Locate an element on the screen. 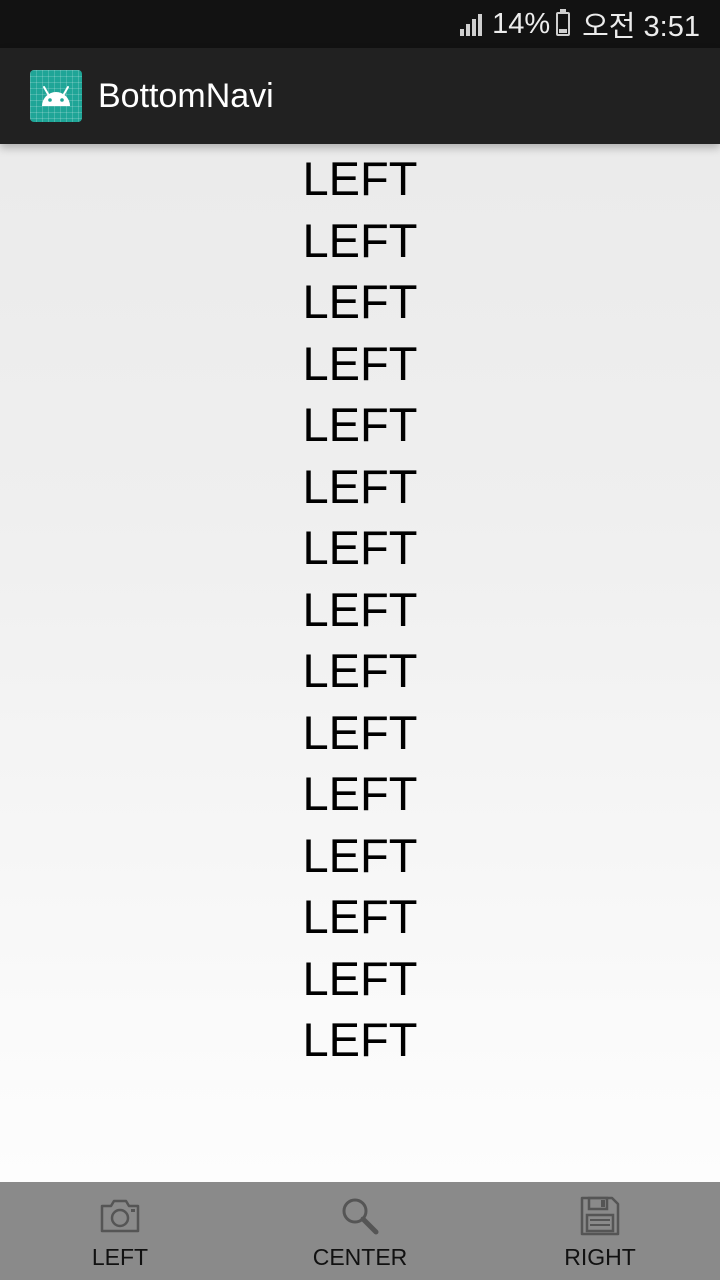 The height and width of the screenshot is (1280, 720). android-icon is located at coordinates (56, 96).